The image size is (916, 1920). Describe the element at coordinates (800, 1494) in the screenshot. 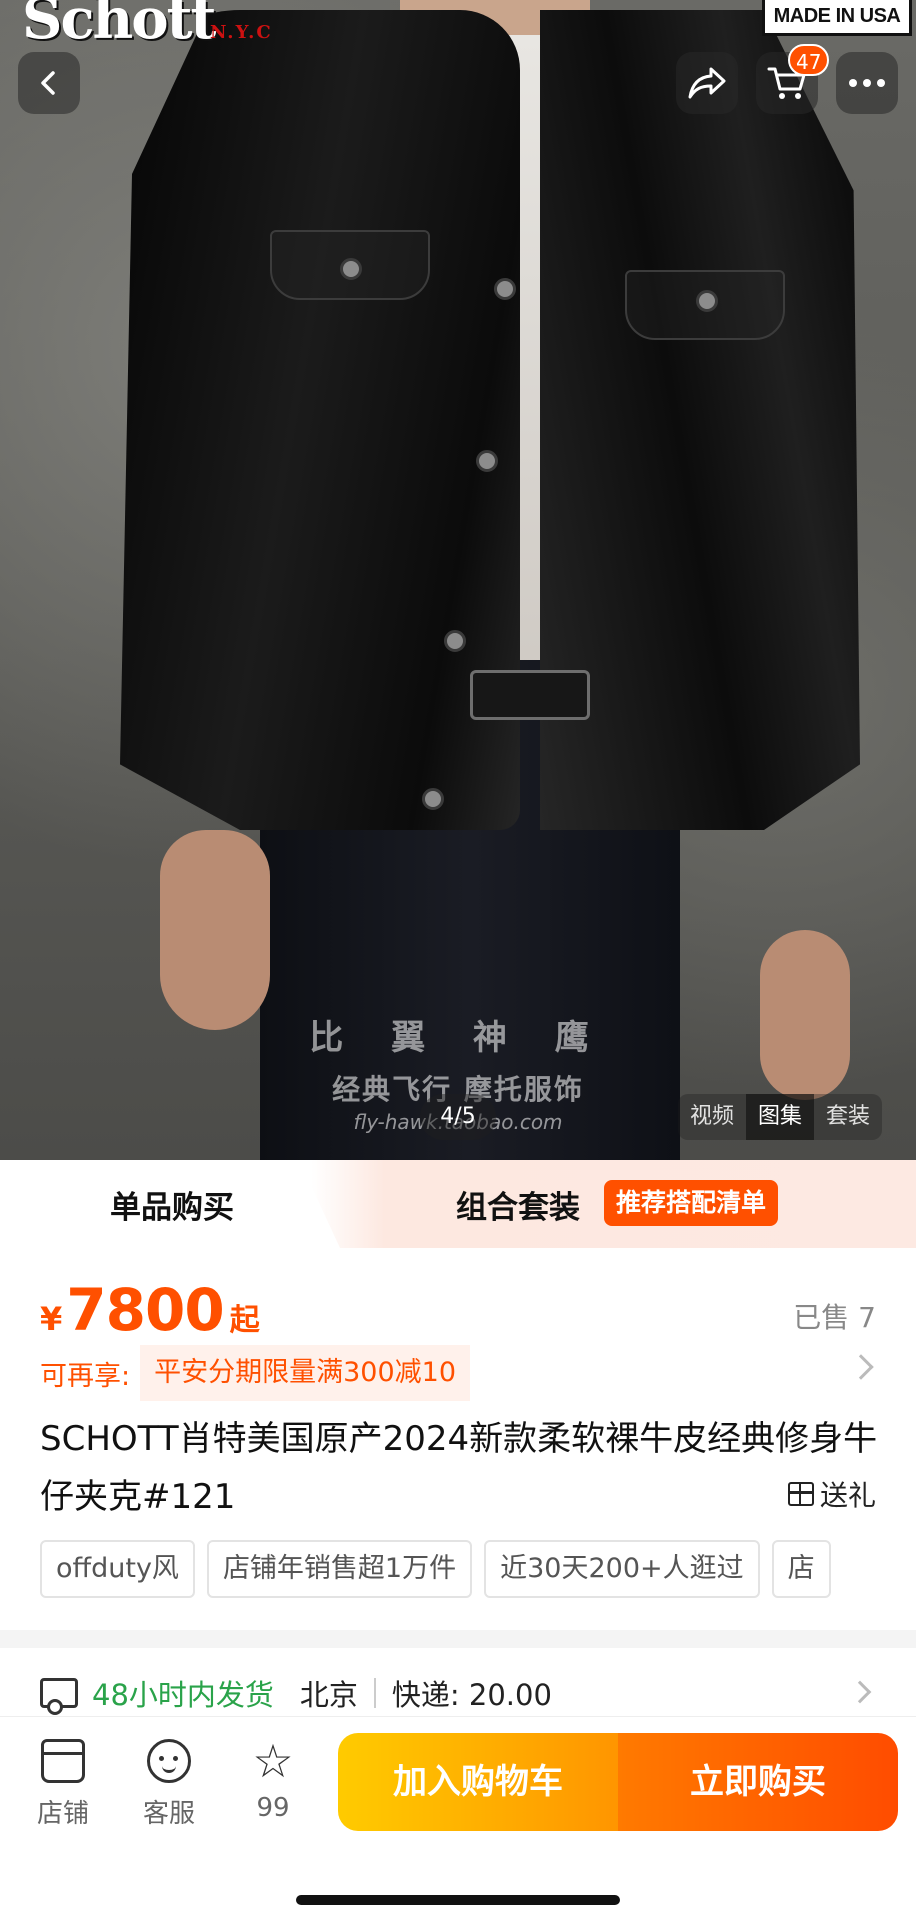

I see `gift-icon` at that location.